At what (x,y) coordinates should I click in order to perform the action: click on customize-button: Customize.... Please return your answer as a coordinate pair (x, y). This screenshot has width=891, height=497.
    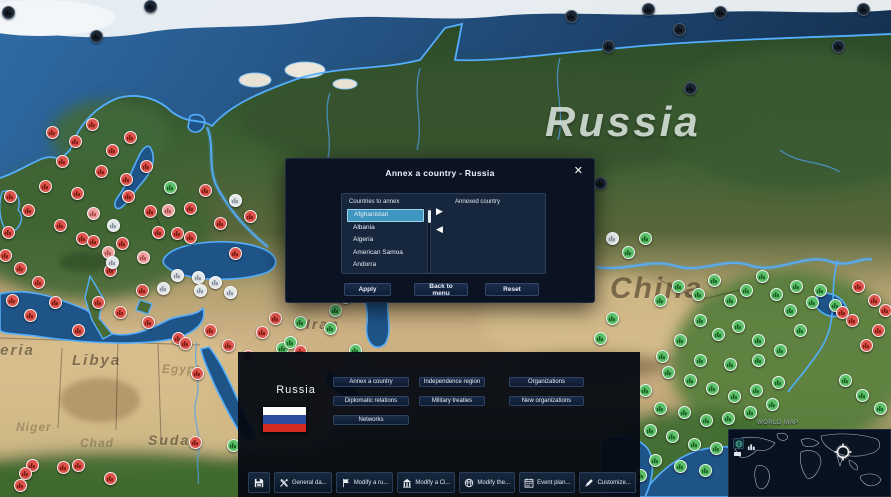
    Looking at the image, I should click on (607, 482).